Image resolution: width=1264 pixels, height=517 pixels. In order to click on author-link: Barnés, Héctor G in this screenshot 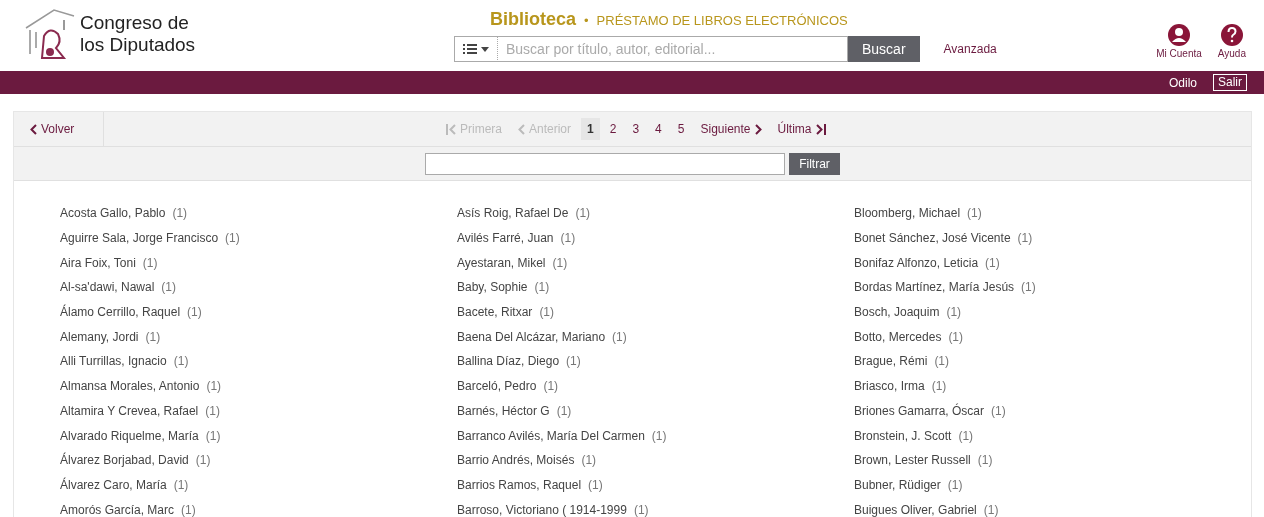, I will do `click(503, 410)`.